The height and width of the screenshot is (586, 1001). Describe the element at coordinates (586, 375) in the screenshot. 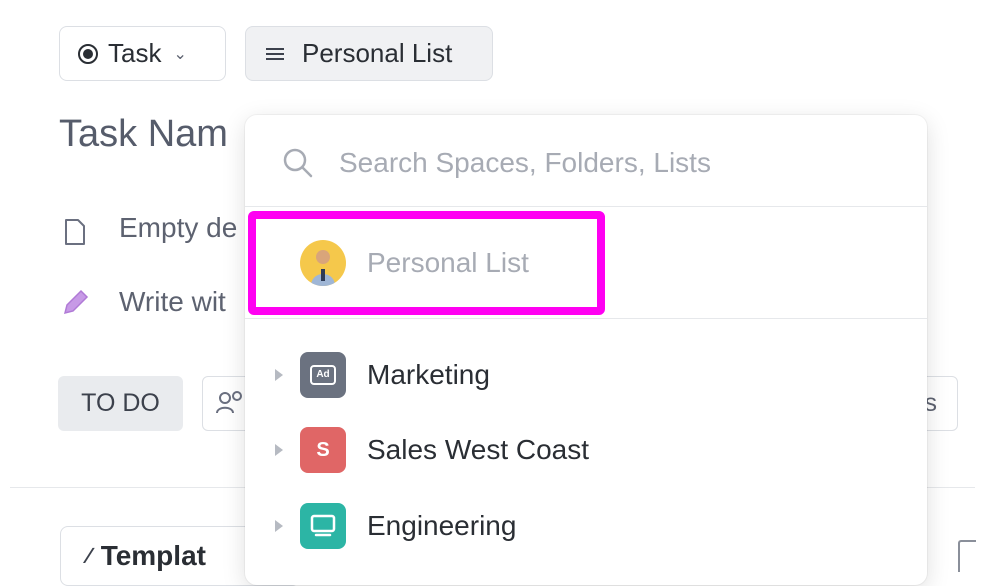

I see `space-item-marketing: Ad Marketing` at that location.